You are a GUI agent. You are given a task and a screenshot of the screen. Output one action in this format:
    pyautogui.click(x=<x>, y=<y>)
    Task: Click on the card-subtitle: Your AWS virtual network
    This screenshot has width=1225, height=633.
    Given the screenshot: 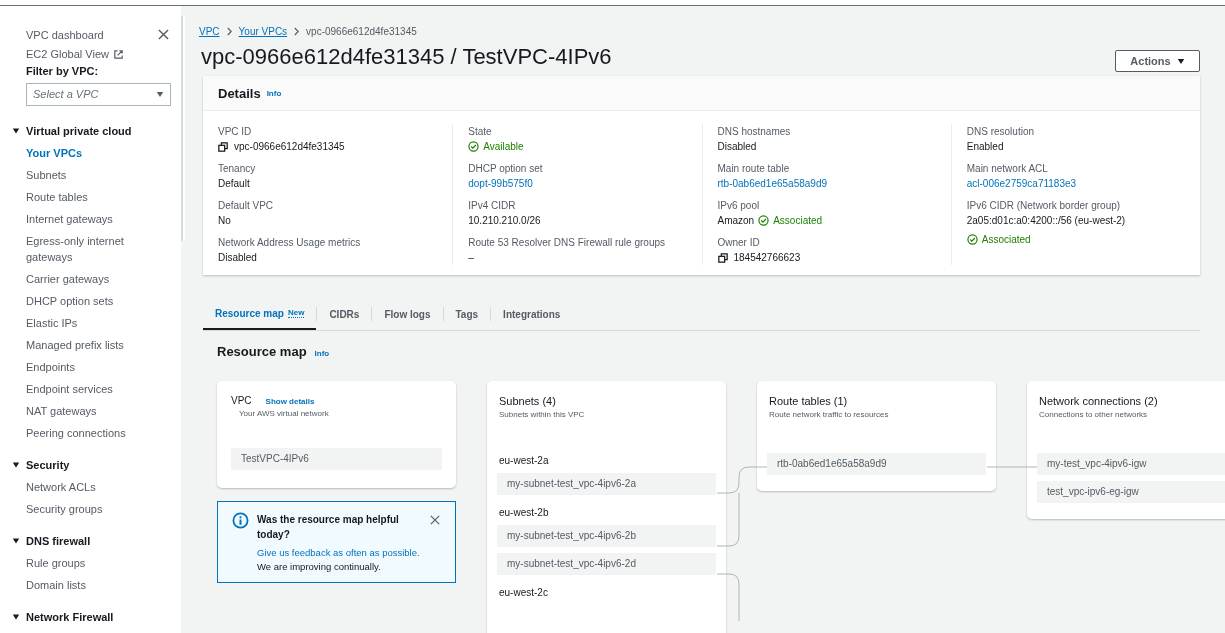 What is the action you would take?
    pyautogui.click(x=284, y=413)
    